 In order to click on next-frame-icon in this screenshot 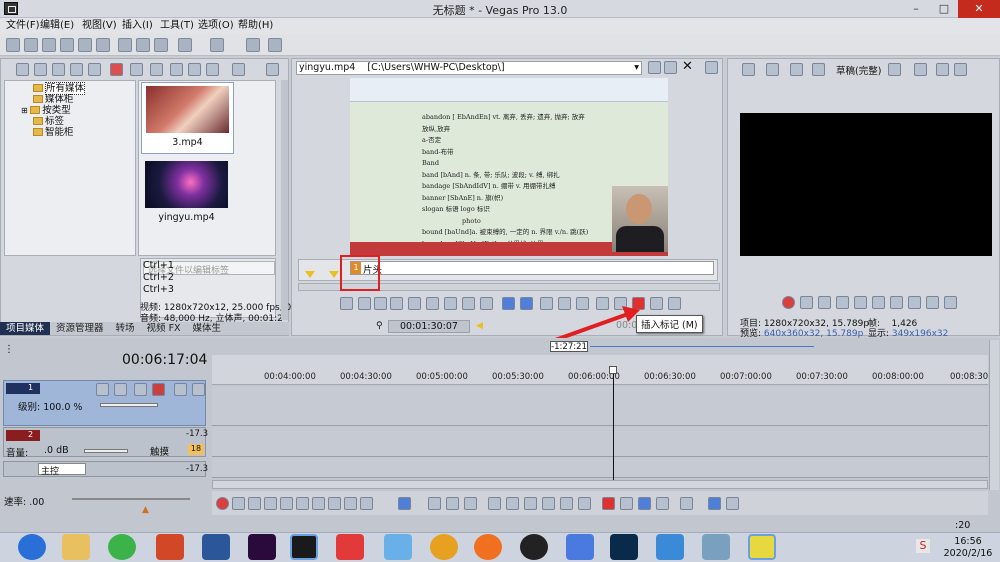, I will do `click(486, 303)`.